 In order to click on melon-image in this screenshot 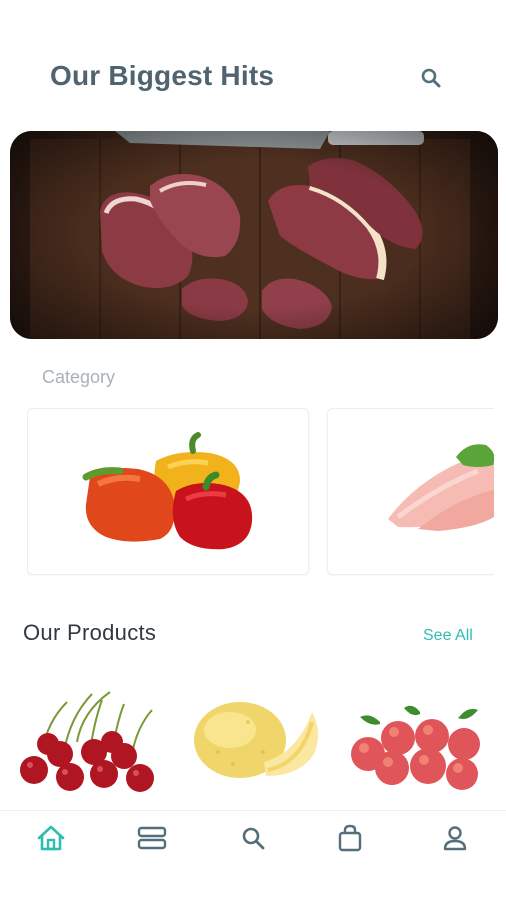, I will do `click(256, 740)`.